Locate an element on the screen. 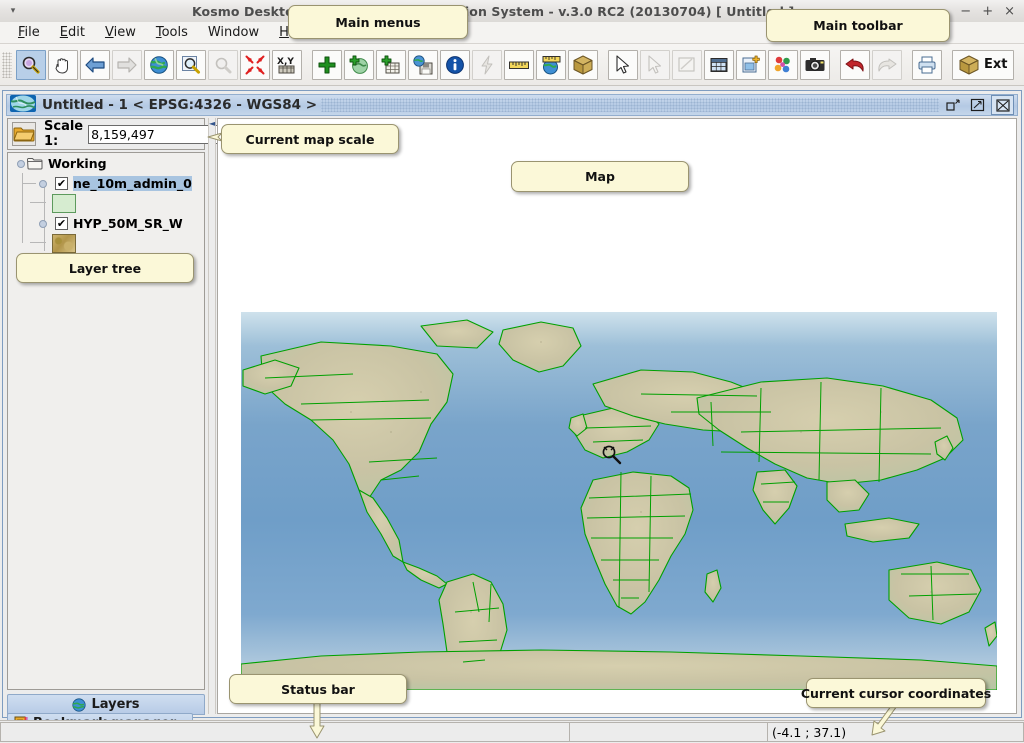 The width and height of the screenshot is (1024, 743). zoom-to-selection-icon is located at coordinates (191, 64).